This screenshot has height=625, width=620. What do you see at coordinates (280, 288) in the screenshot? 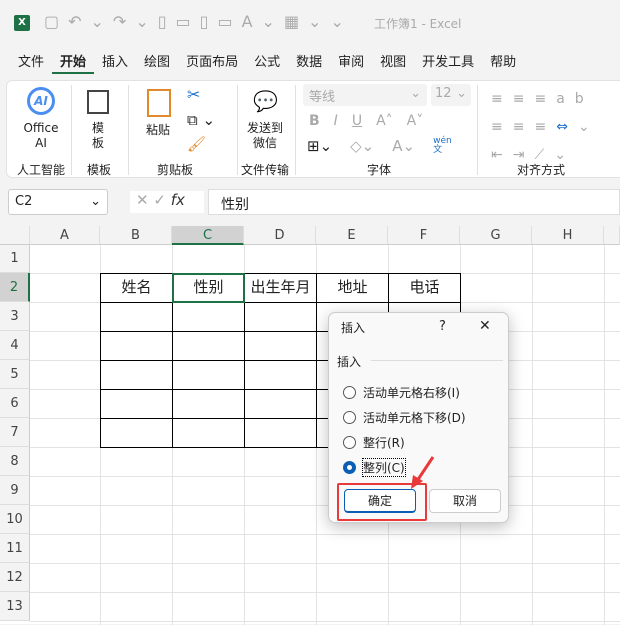
I see `table-header-cell: 出生年月` at bounding box center [280, 288].